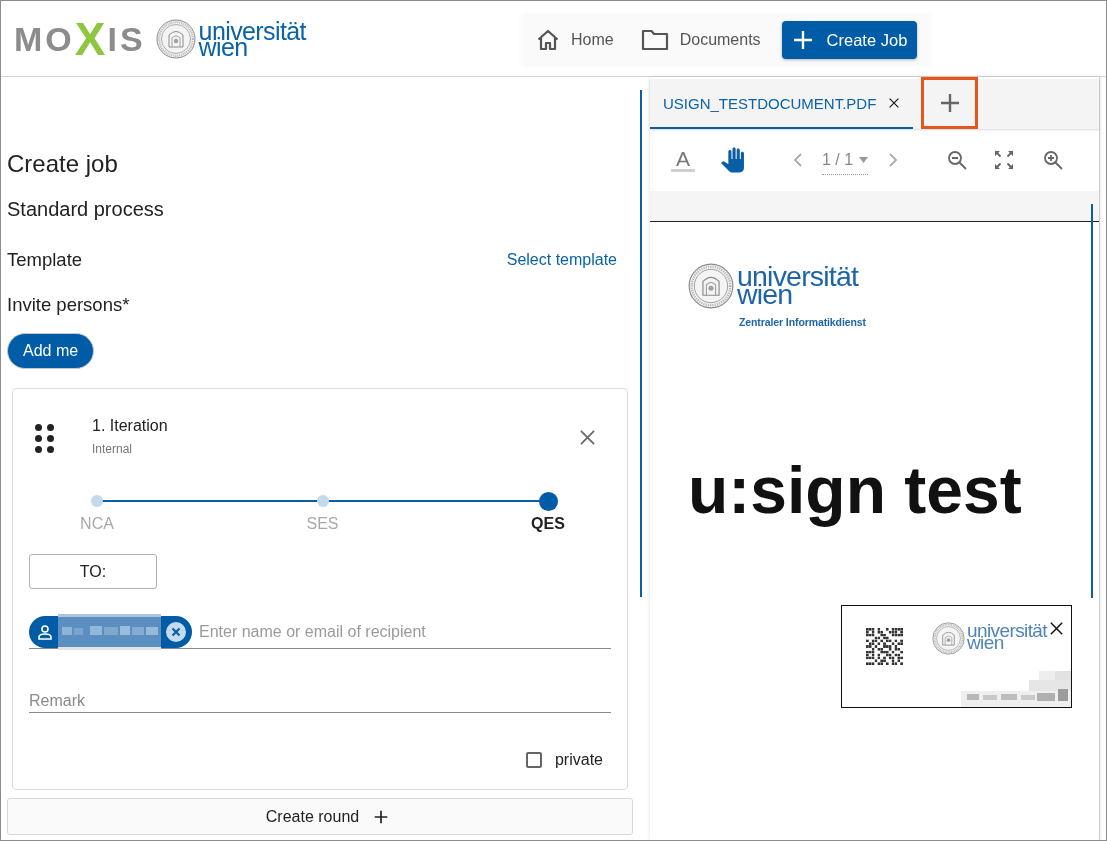 The height and width of the screenshot is (841, 1107). What do you see at coordinates (956, 656) in the screenshot?
I see `signature-field: universität wien` at bounding box center [956, 656].